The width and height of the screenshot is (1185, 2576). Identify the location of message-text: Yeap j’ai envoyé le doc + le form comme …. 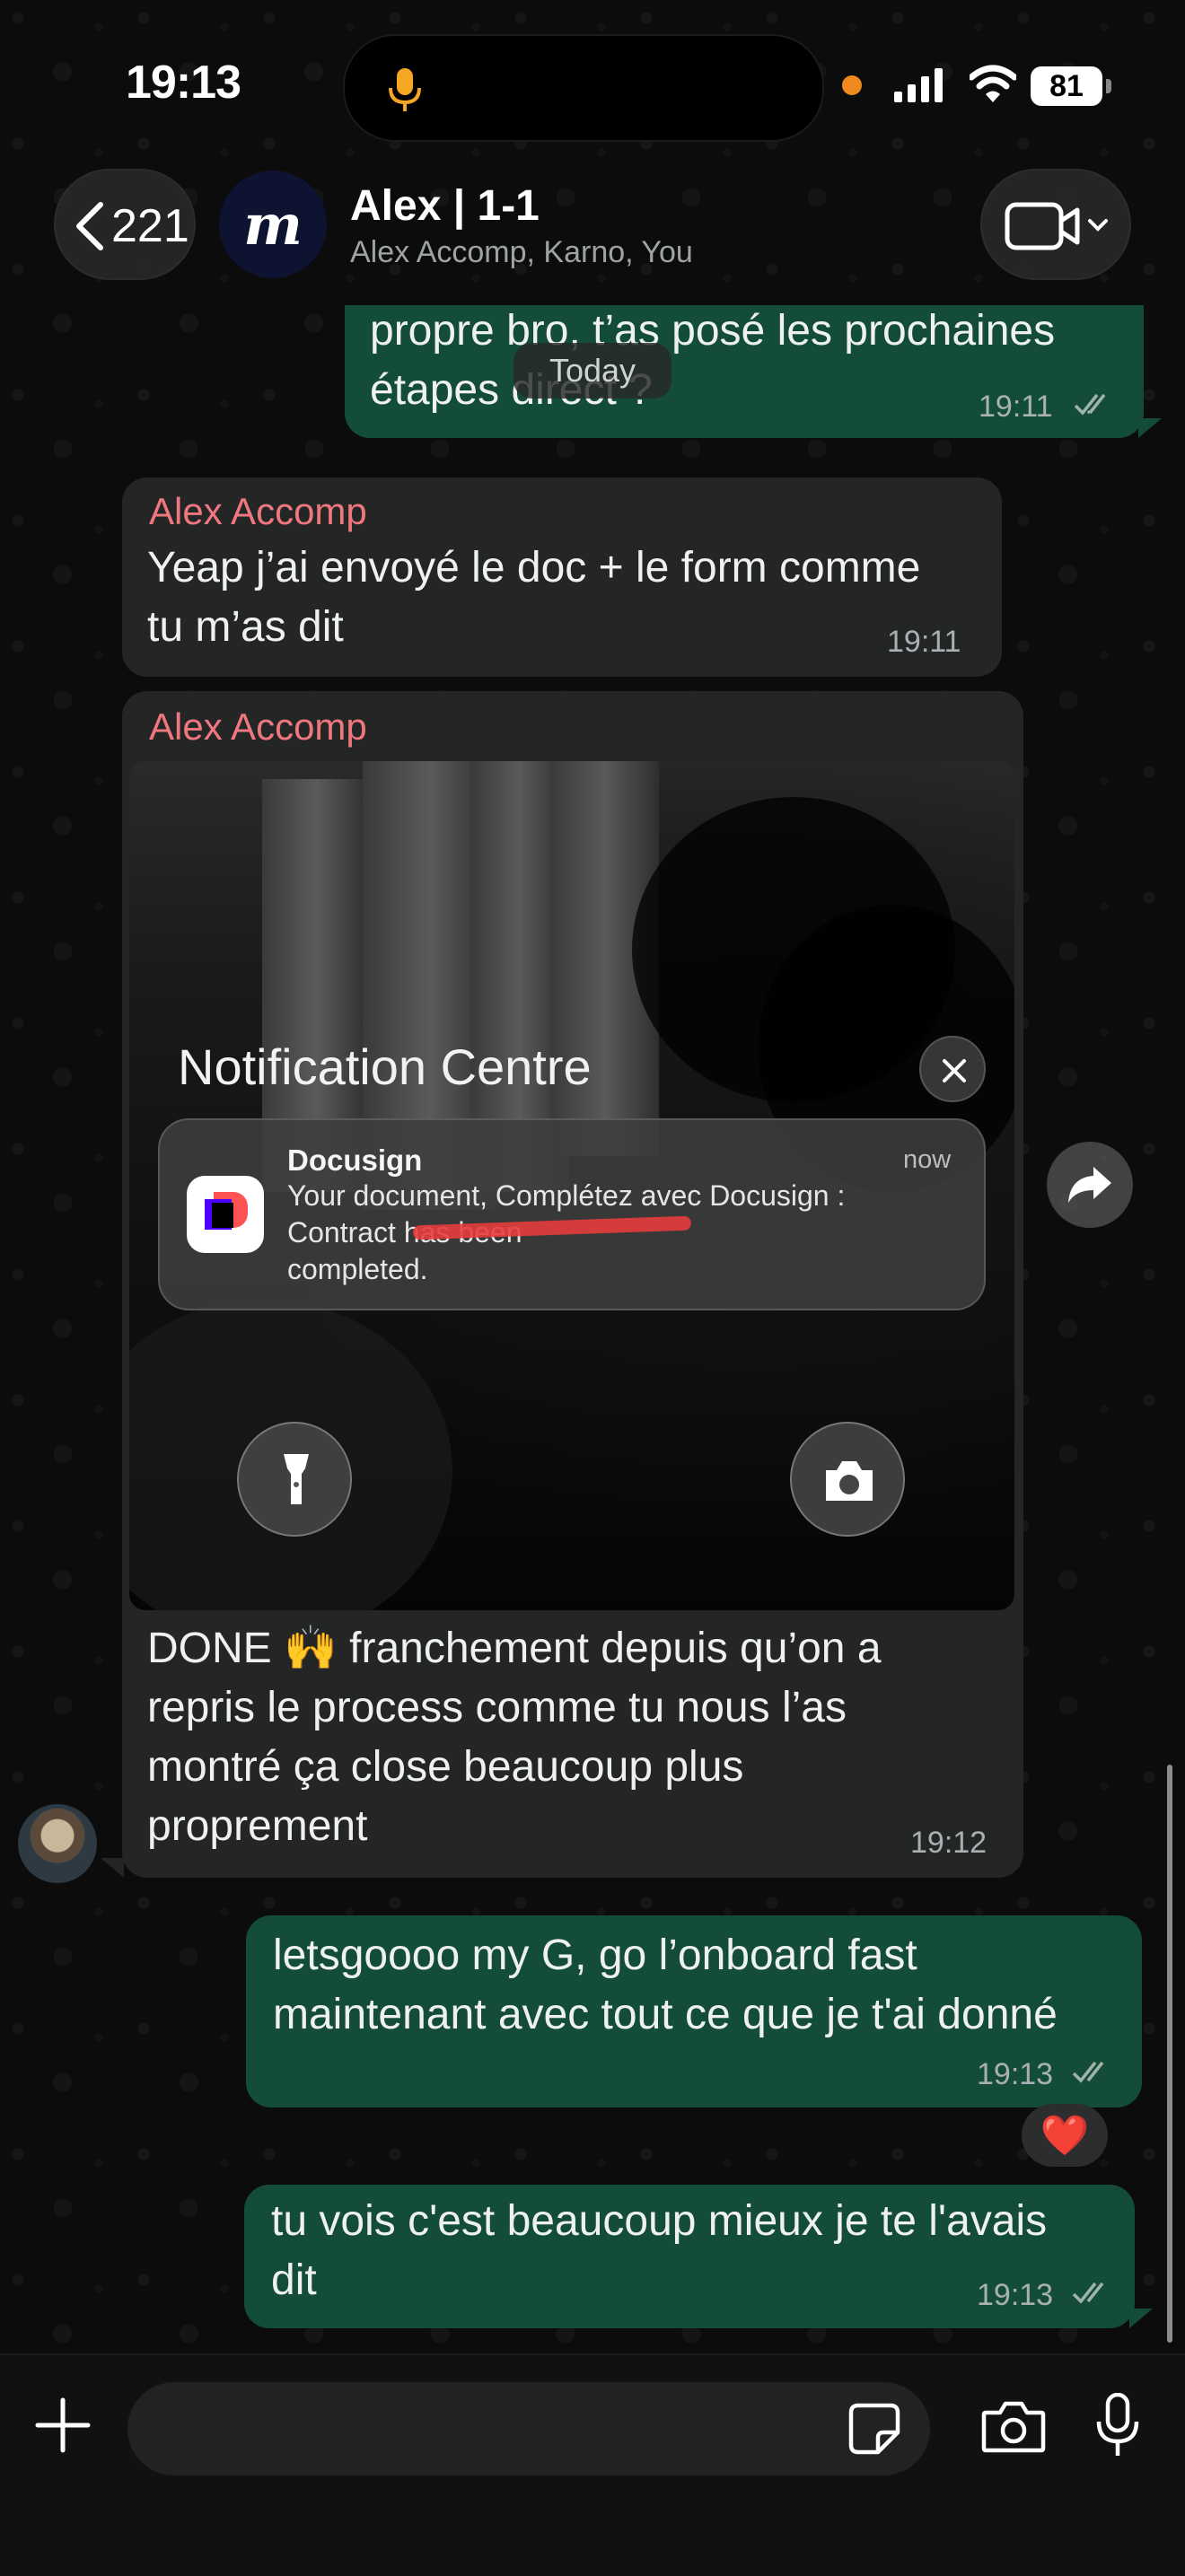
(534, 597).